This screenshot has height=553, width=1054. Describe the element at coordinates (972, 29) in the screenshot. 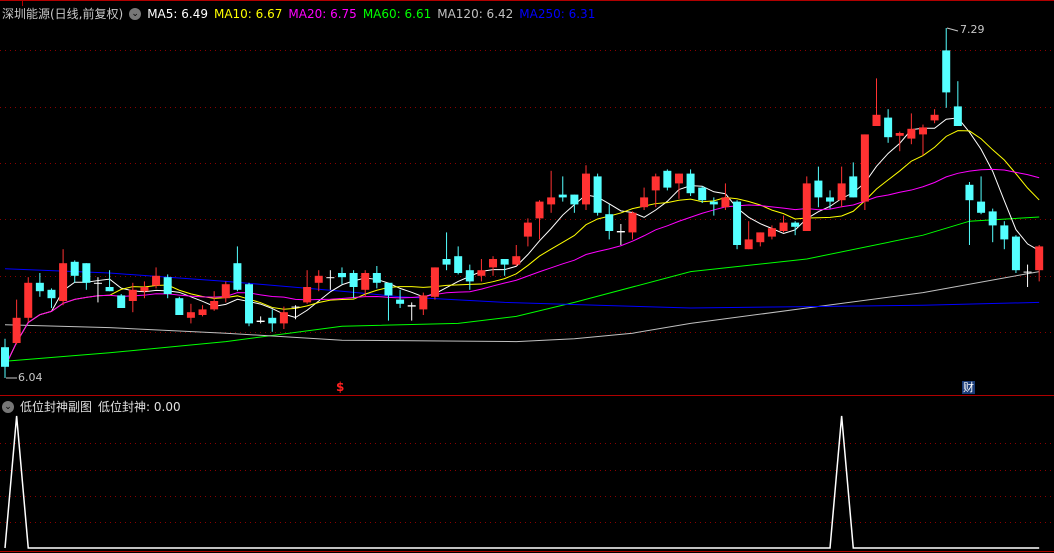

I see `high-price-label: 7.29` at that location.